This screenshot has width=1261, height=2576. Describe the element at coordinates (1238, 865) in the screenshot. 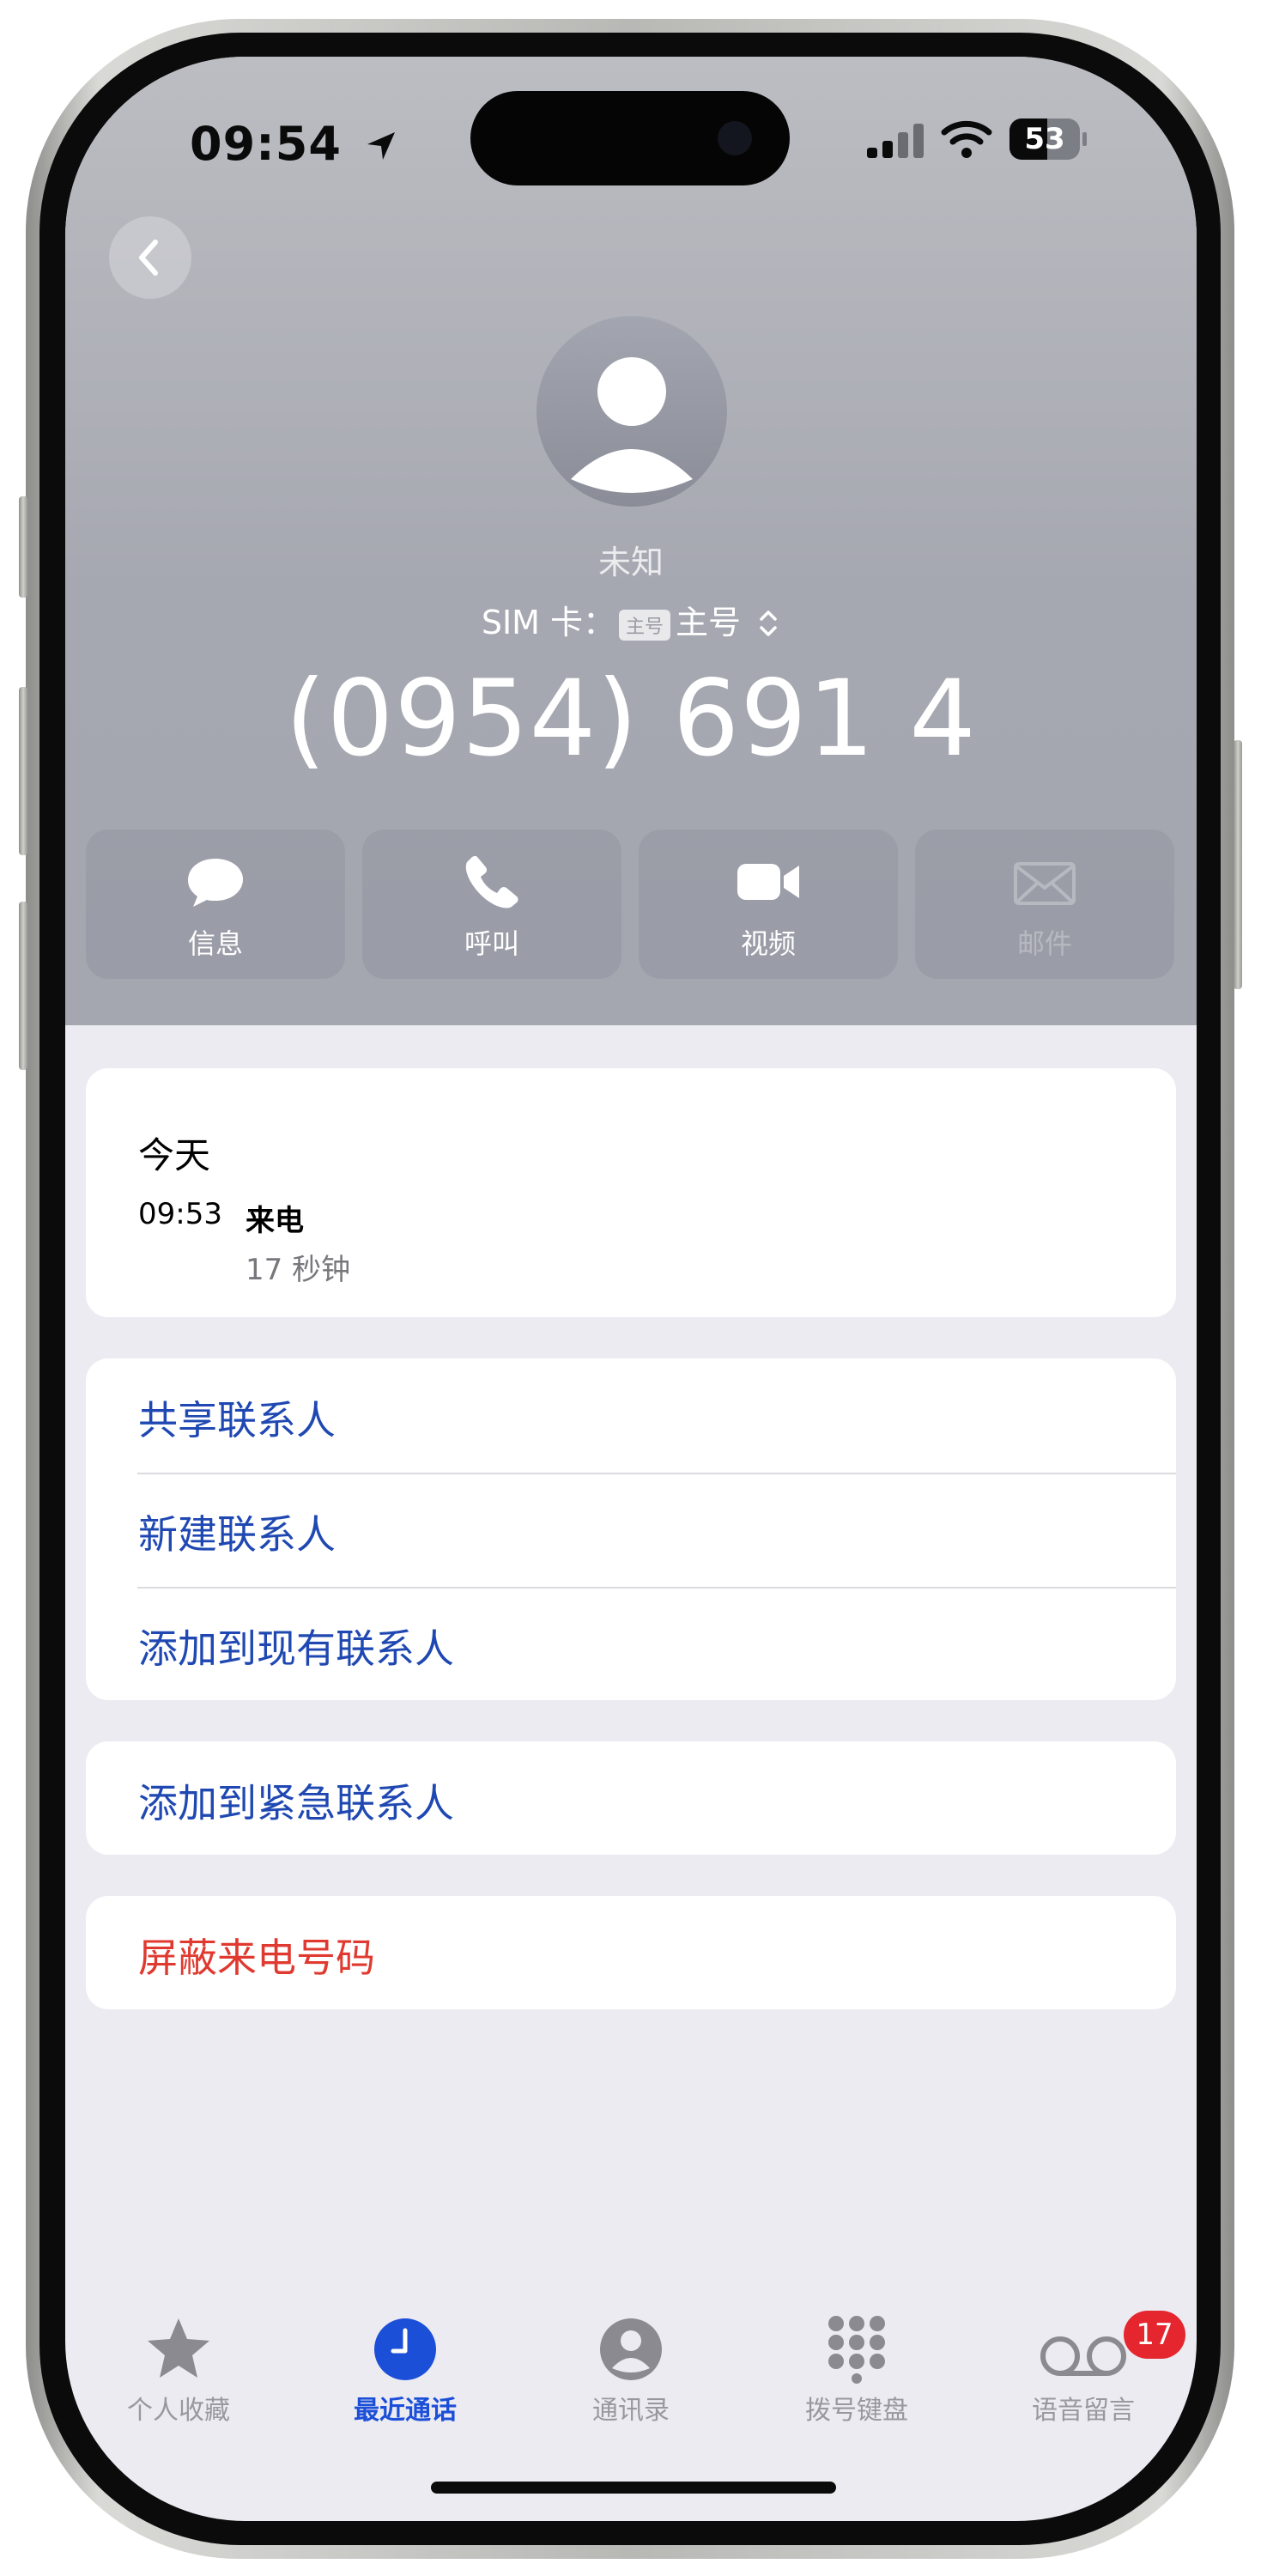

I see `power-button` at that location.